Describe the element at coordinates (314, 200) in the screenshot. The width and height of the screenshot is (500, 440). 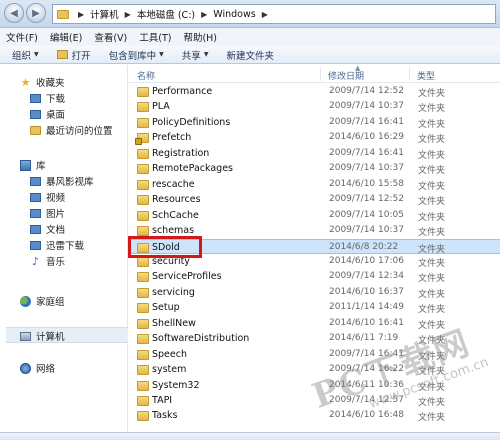
I see `file-row: Resources 2009/7/14 12:52 文件夹` at that location.